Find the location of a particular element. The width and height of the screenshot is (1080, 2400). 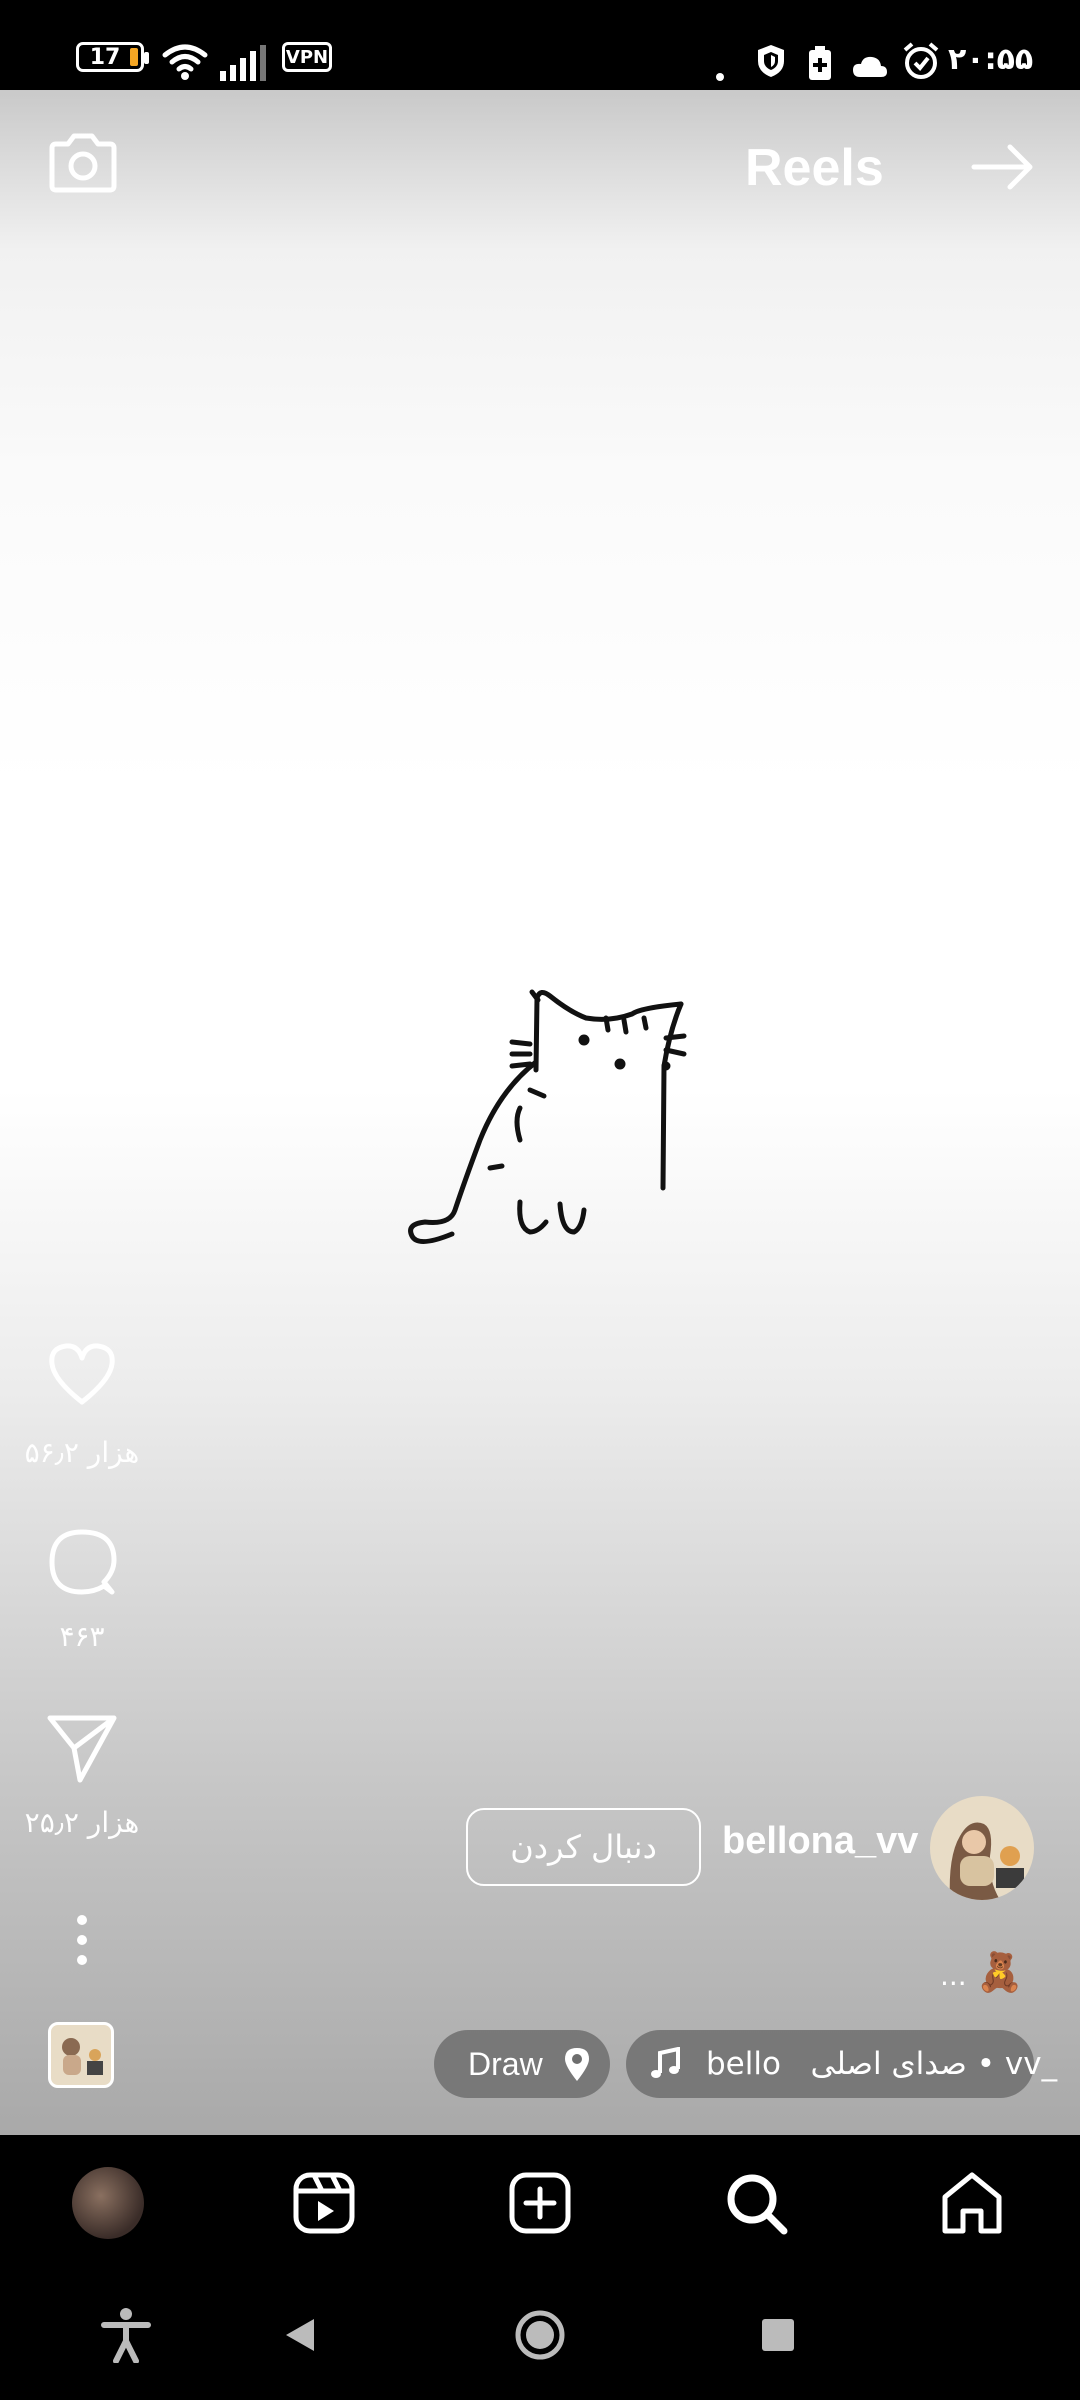

location-pin-icon is located at coordinates (577, 2064).